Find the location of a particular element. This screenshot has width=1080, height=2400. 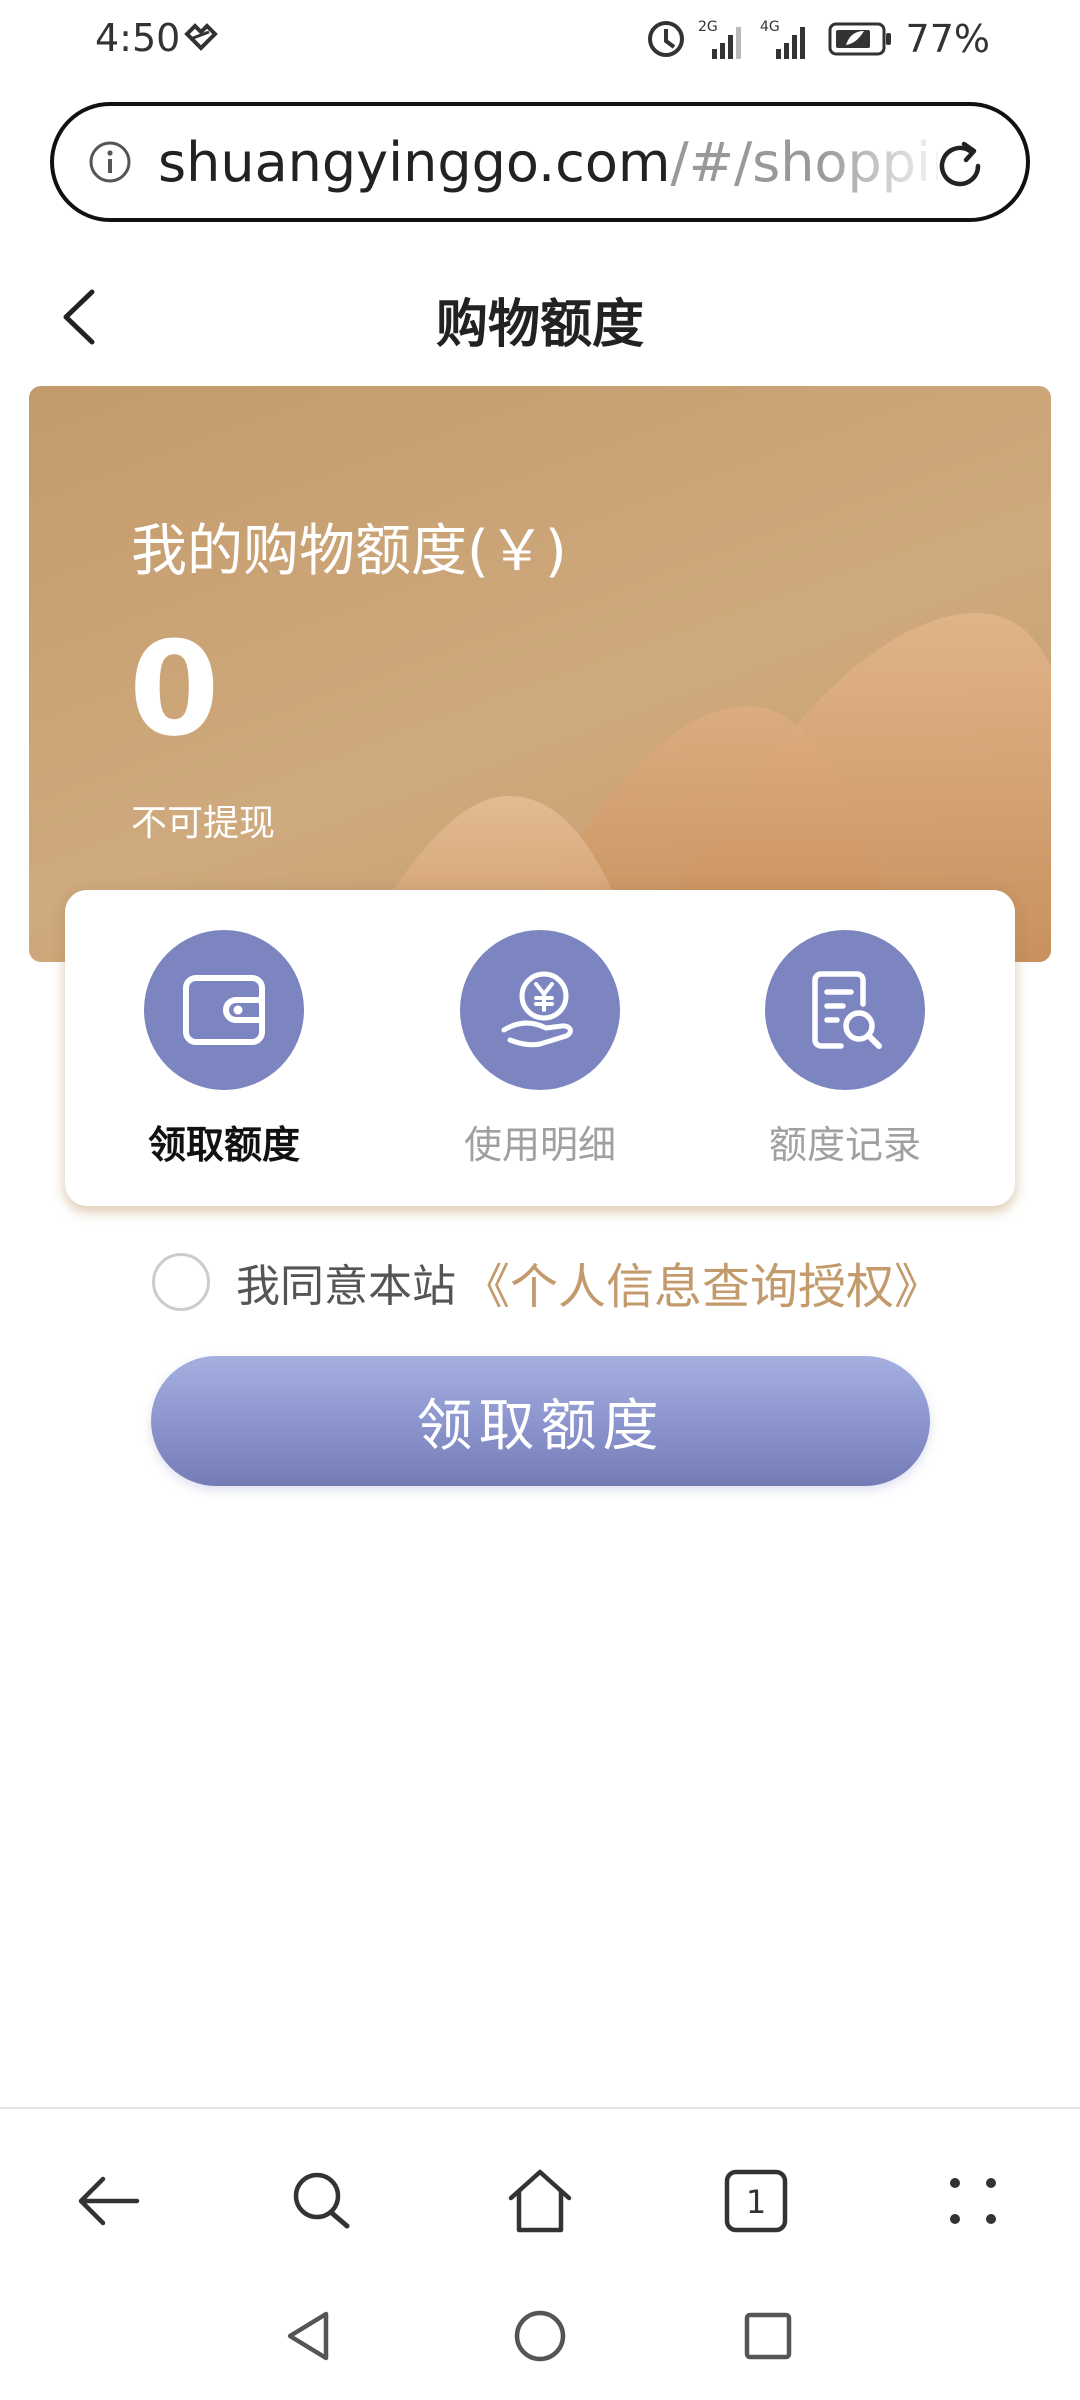

system-home-button is located at coordinates (540, 2336).